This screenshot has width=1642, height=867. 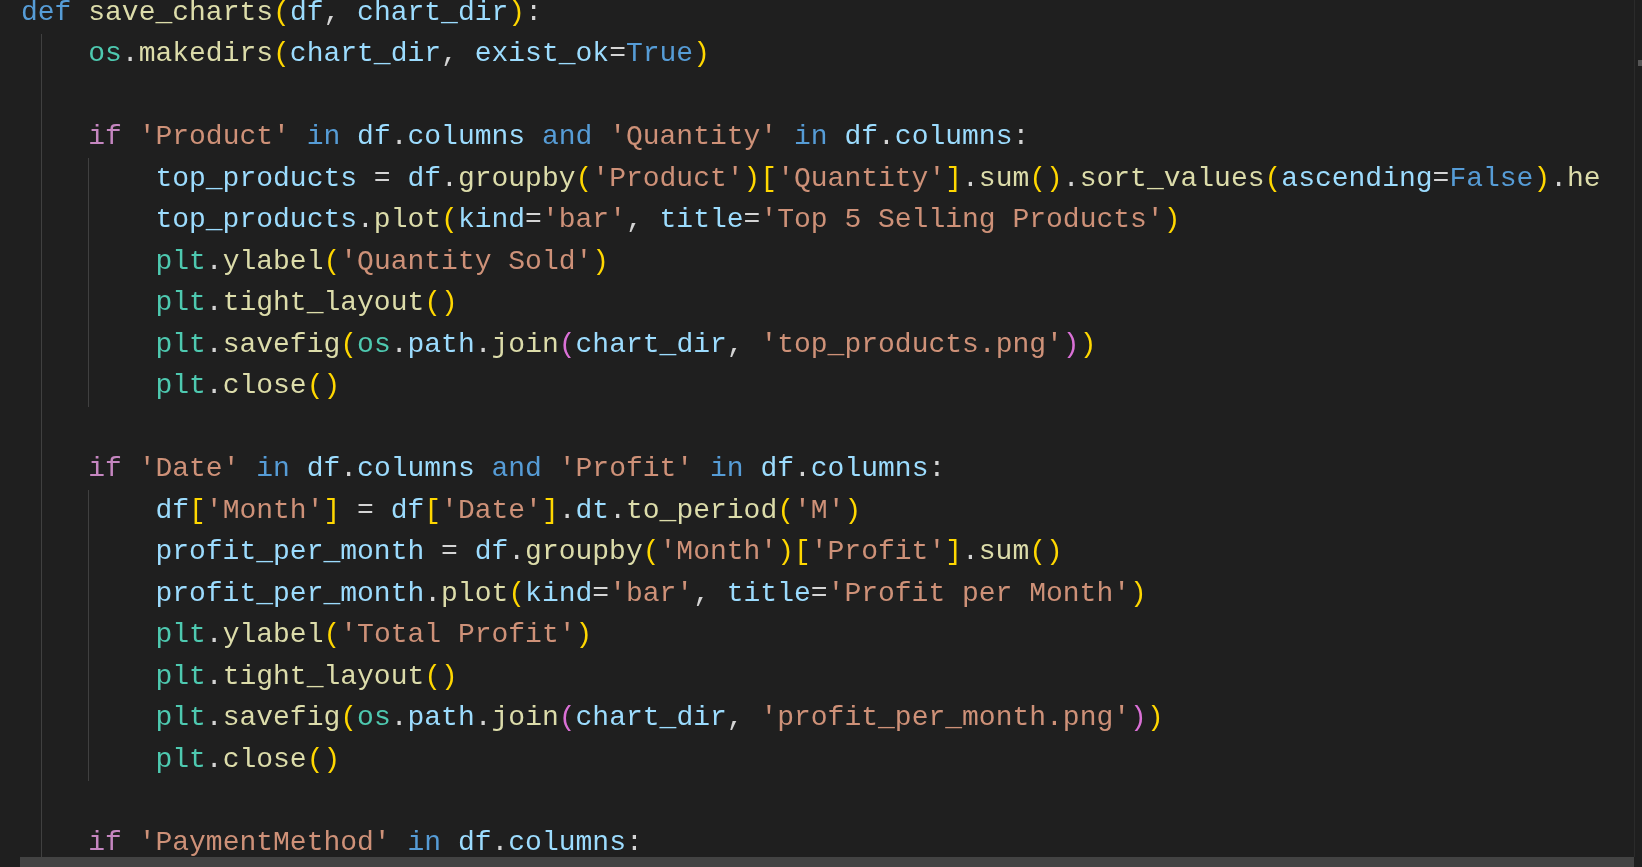 I want to click on code-line: if 'PaymentMethod' in df.columns:, so click(x=365, y=841).